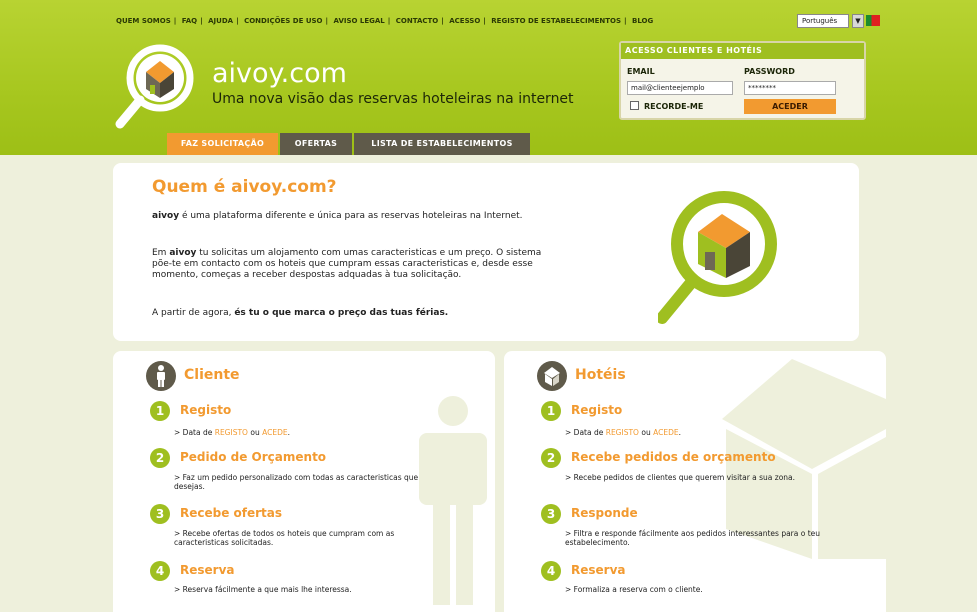 This screenshot has height=612, width=977. Describe the element at coordinates (790, 106) in the screenshot. I see `login-button: ACEDER` at that location.